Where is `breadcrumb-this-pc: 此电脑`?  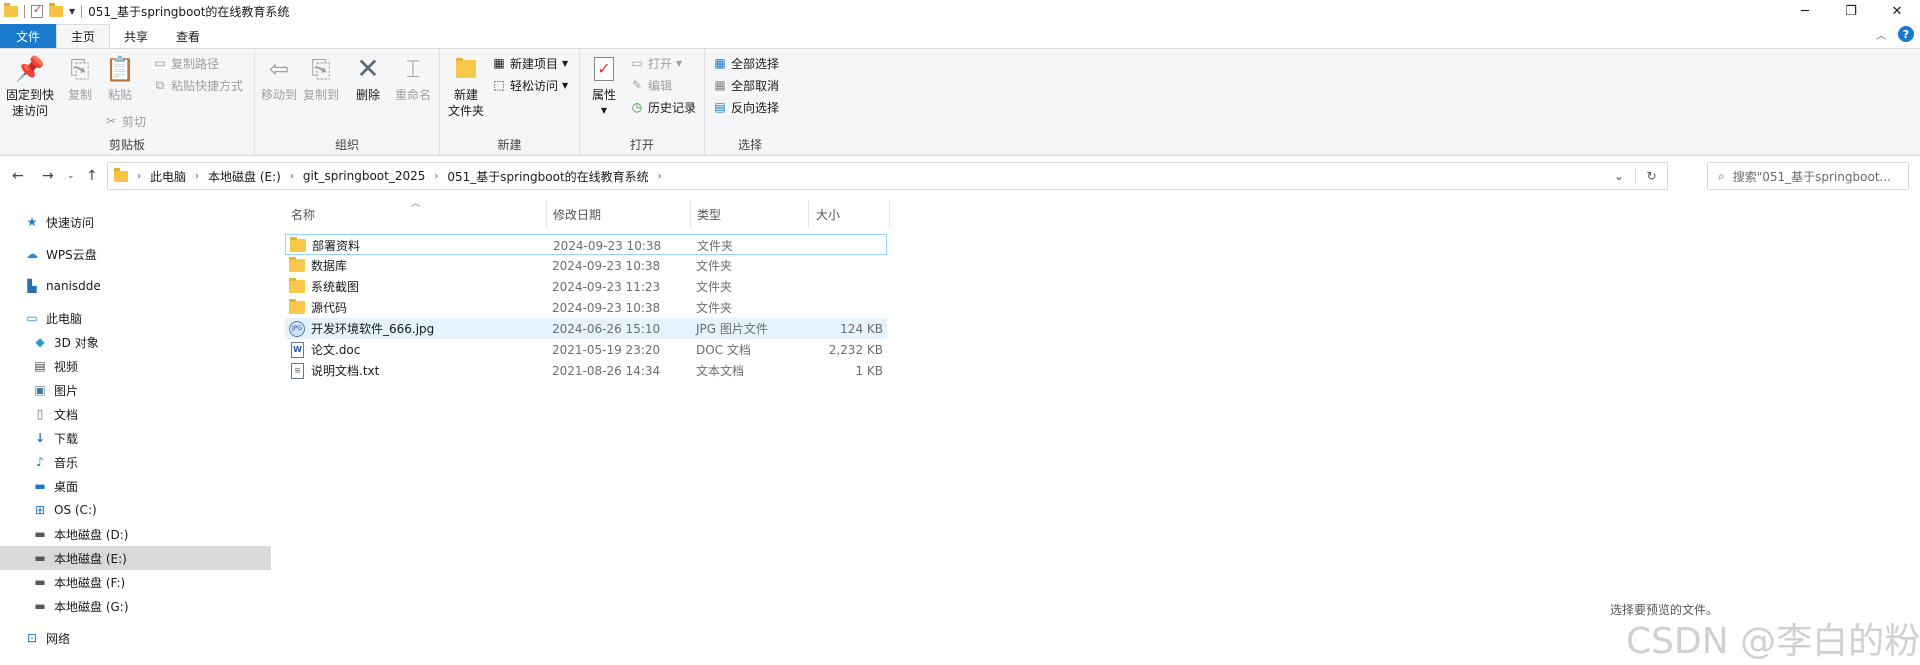 breadcrumb-this-pc: 此电脑 is located at coordinates (168, 176).